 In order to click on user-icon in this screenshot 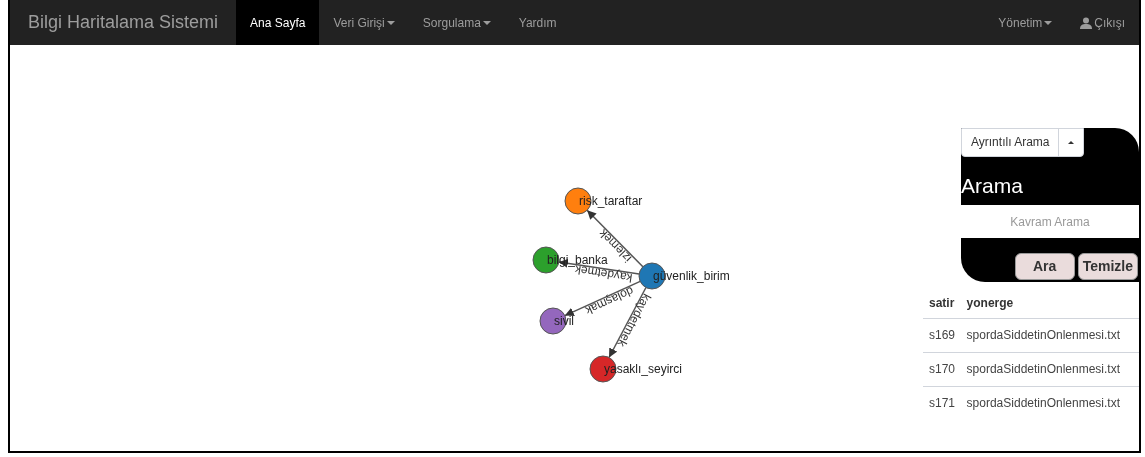, I will do `click(1086, 22)`.